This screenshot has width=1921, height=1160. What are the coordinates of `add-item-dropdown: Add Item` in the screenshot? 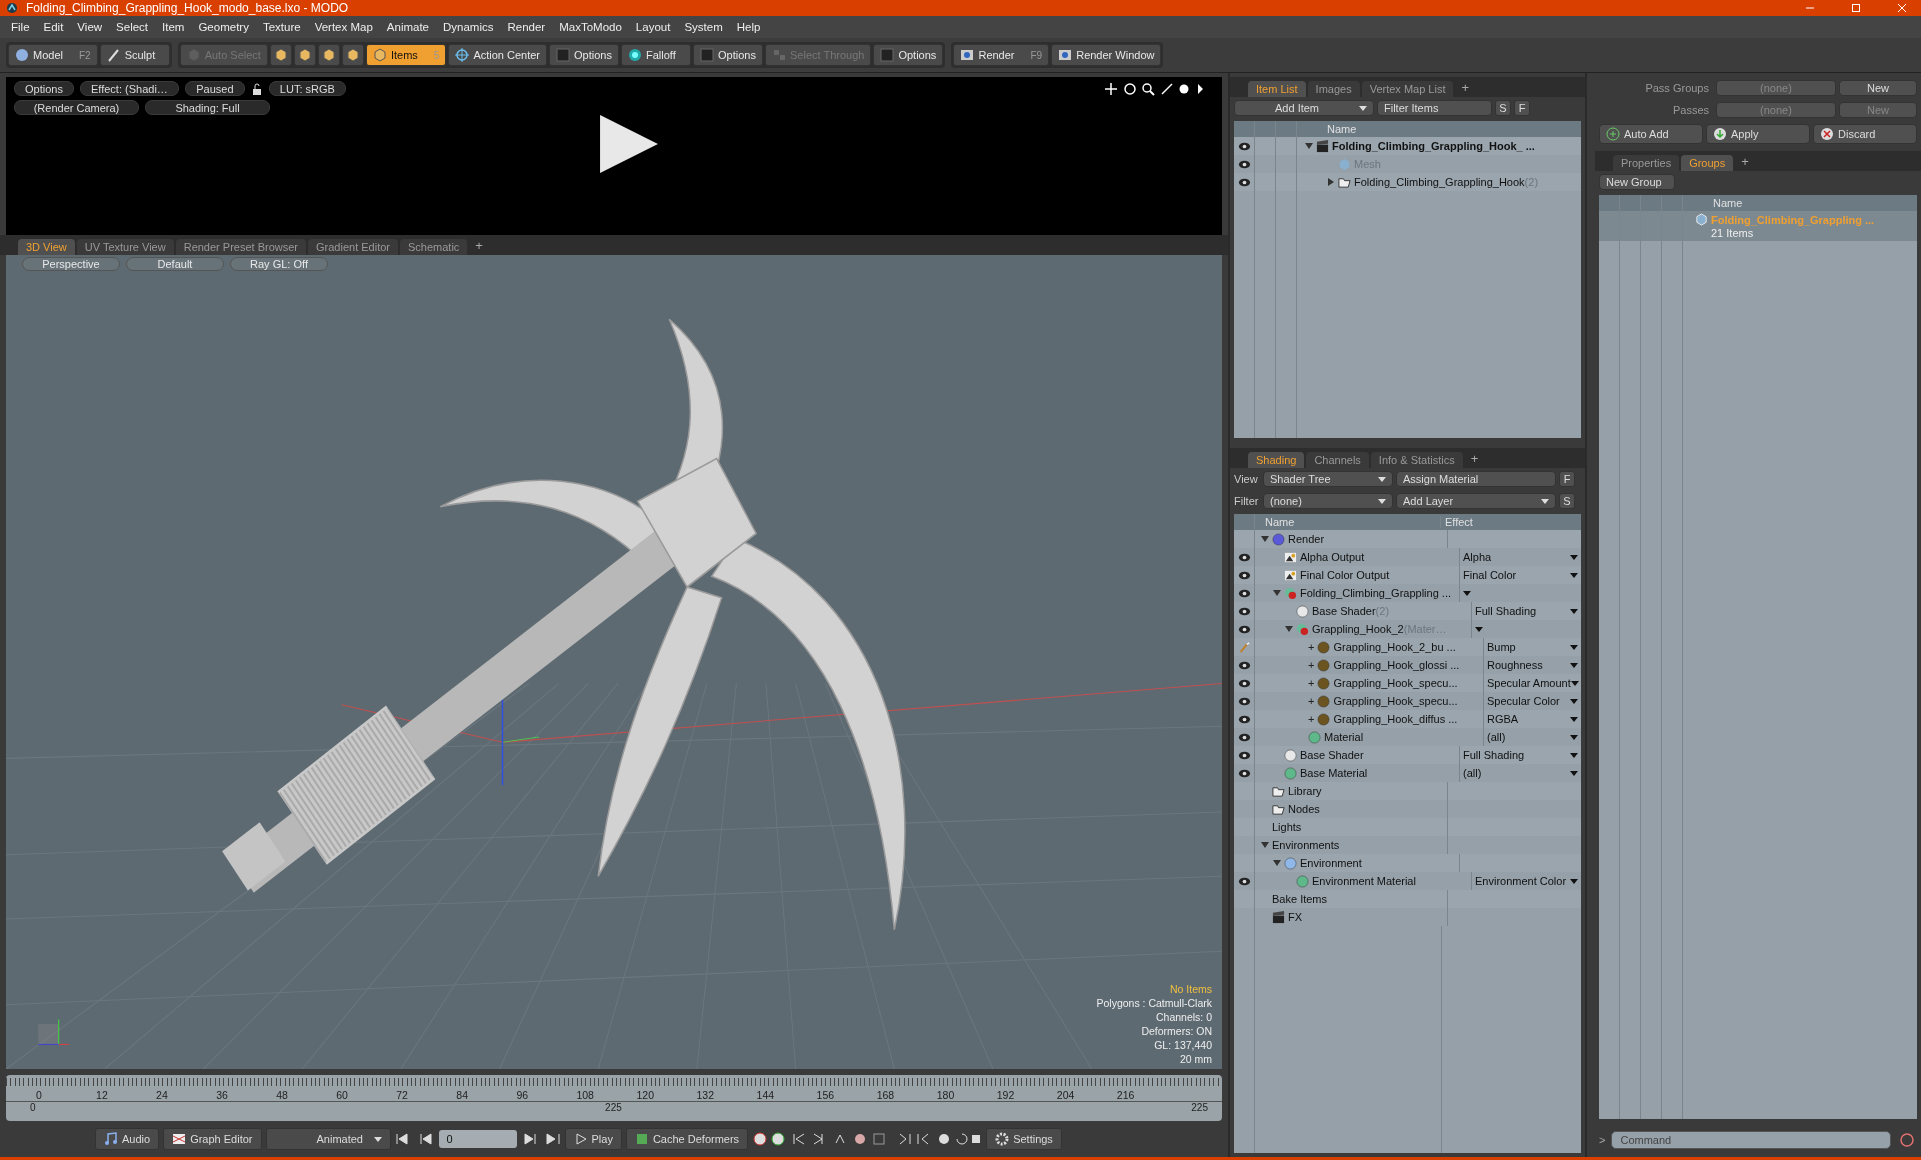 It's located at (1304, 108).